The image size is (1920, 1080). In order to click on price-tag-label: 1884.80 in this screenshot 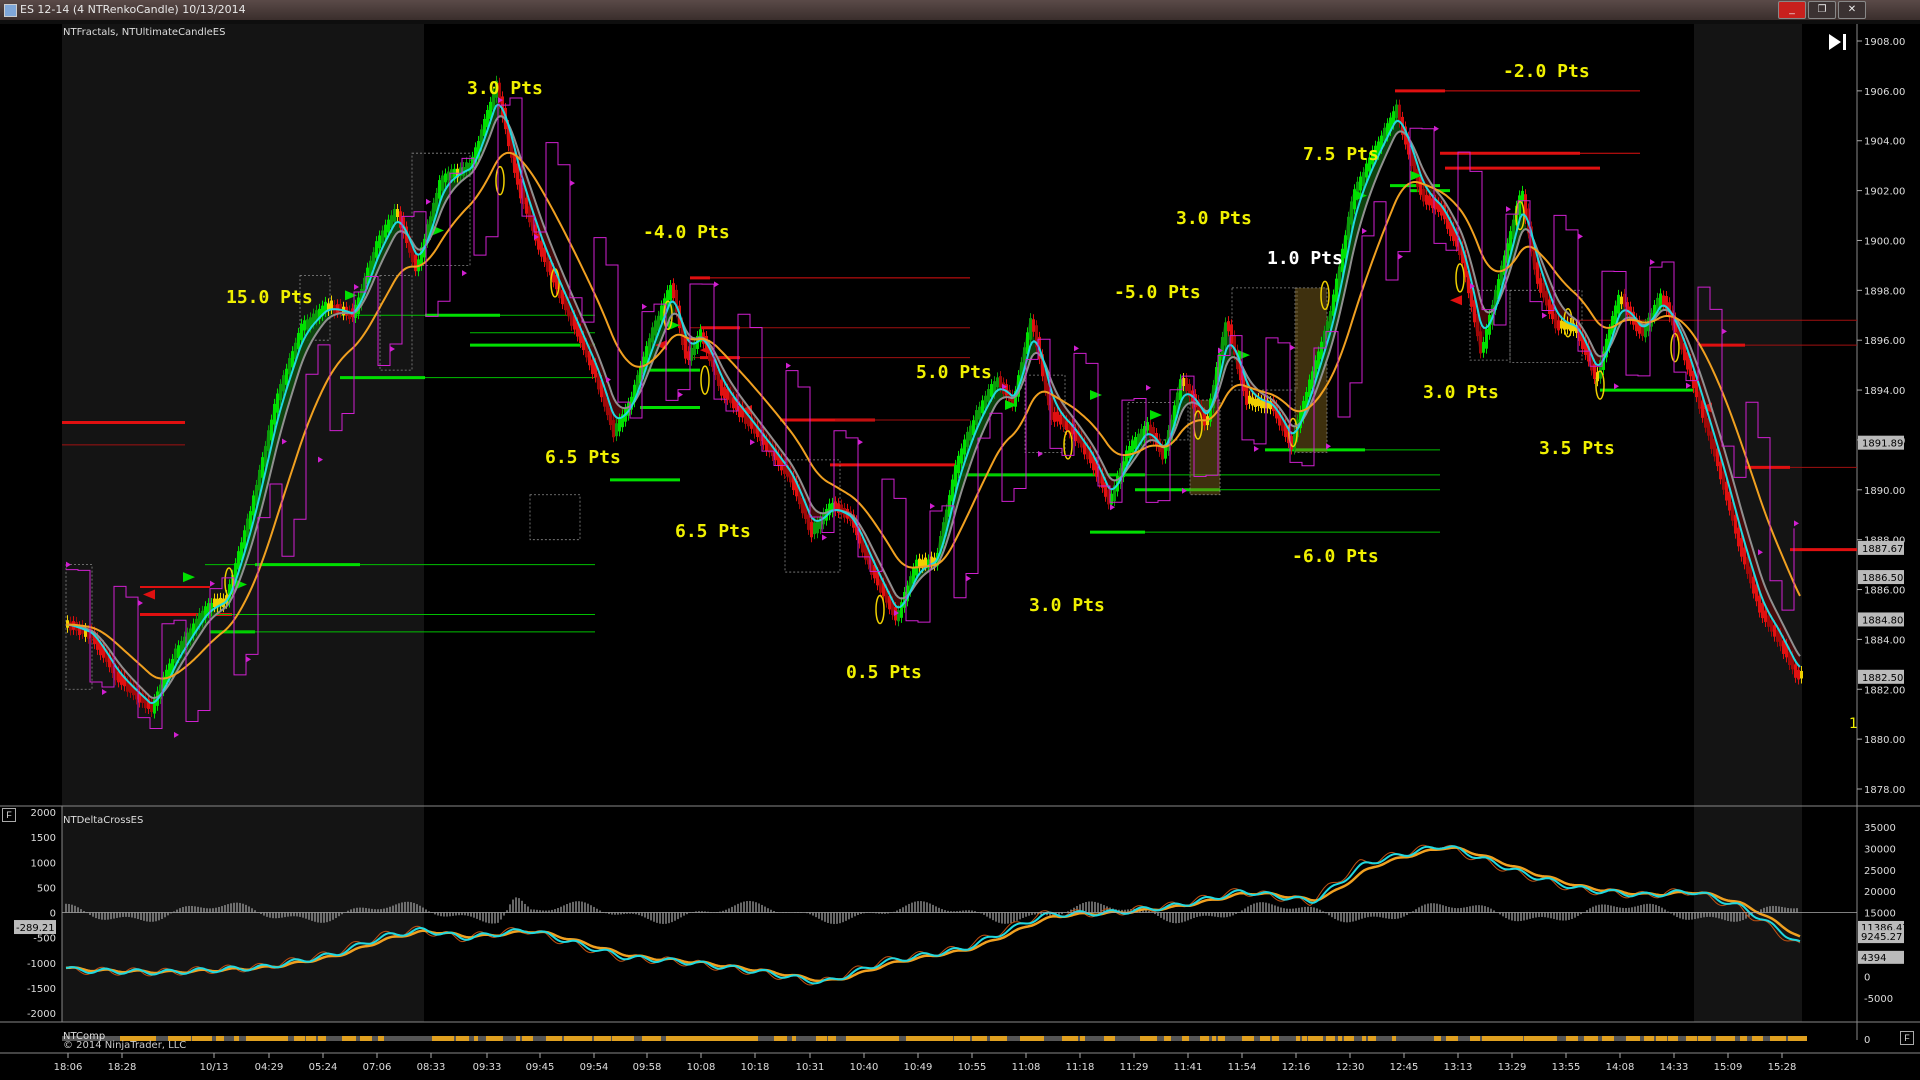, I will do `click(1882, 620)`.